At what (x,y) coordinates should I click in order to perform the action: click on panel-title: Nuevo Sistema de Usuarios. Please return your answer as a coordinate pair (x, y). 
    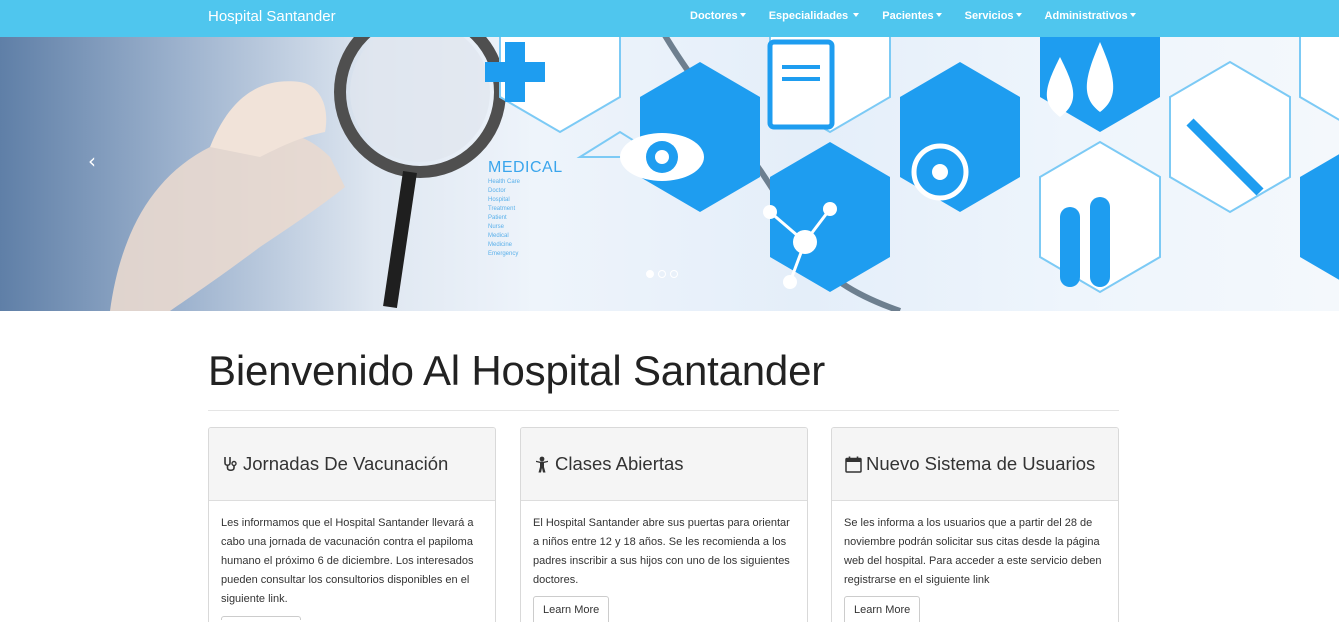
    Looking at the image, I should click on (981, 463).